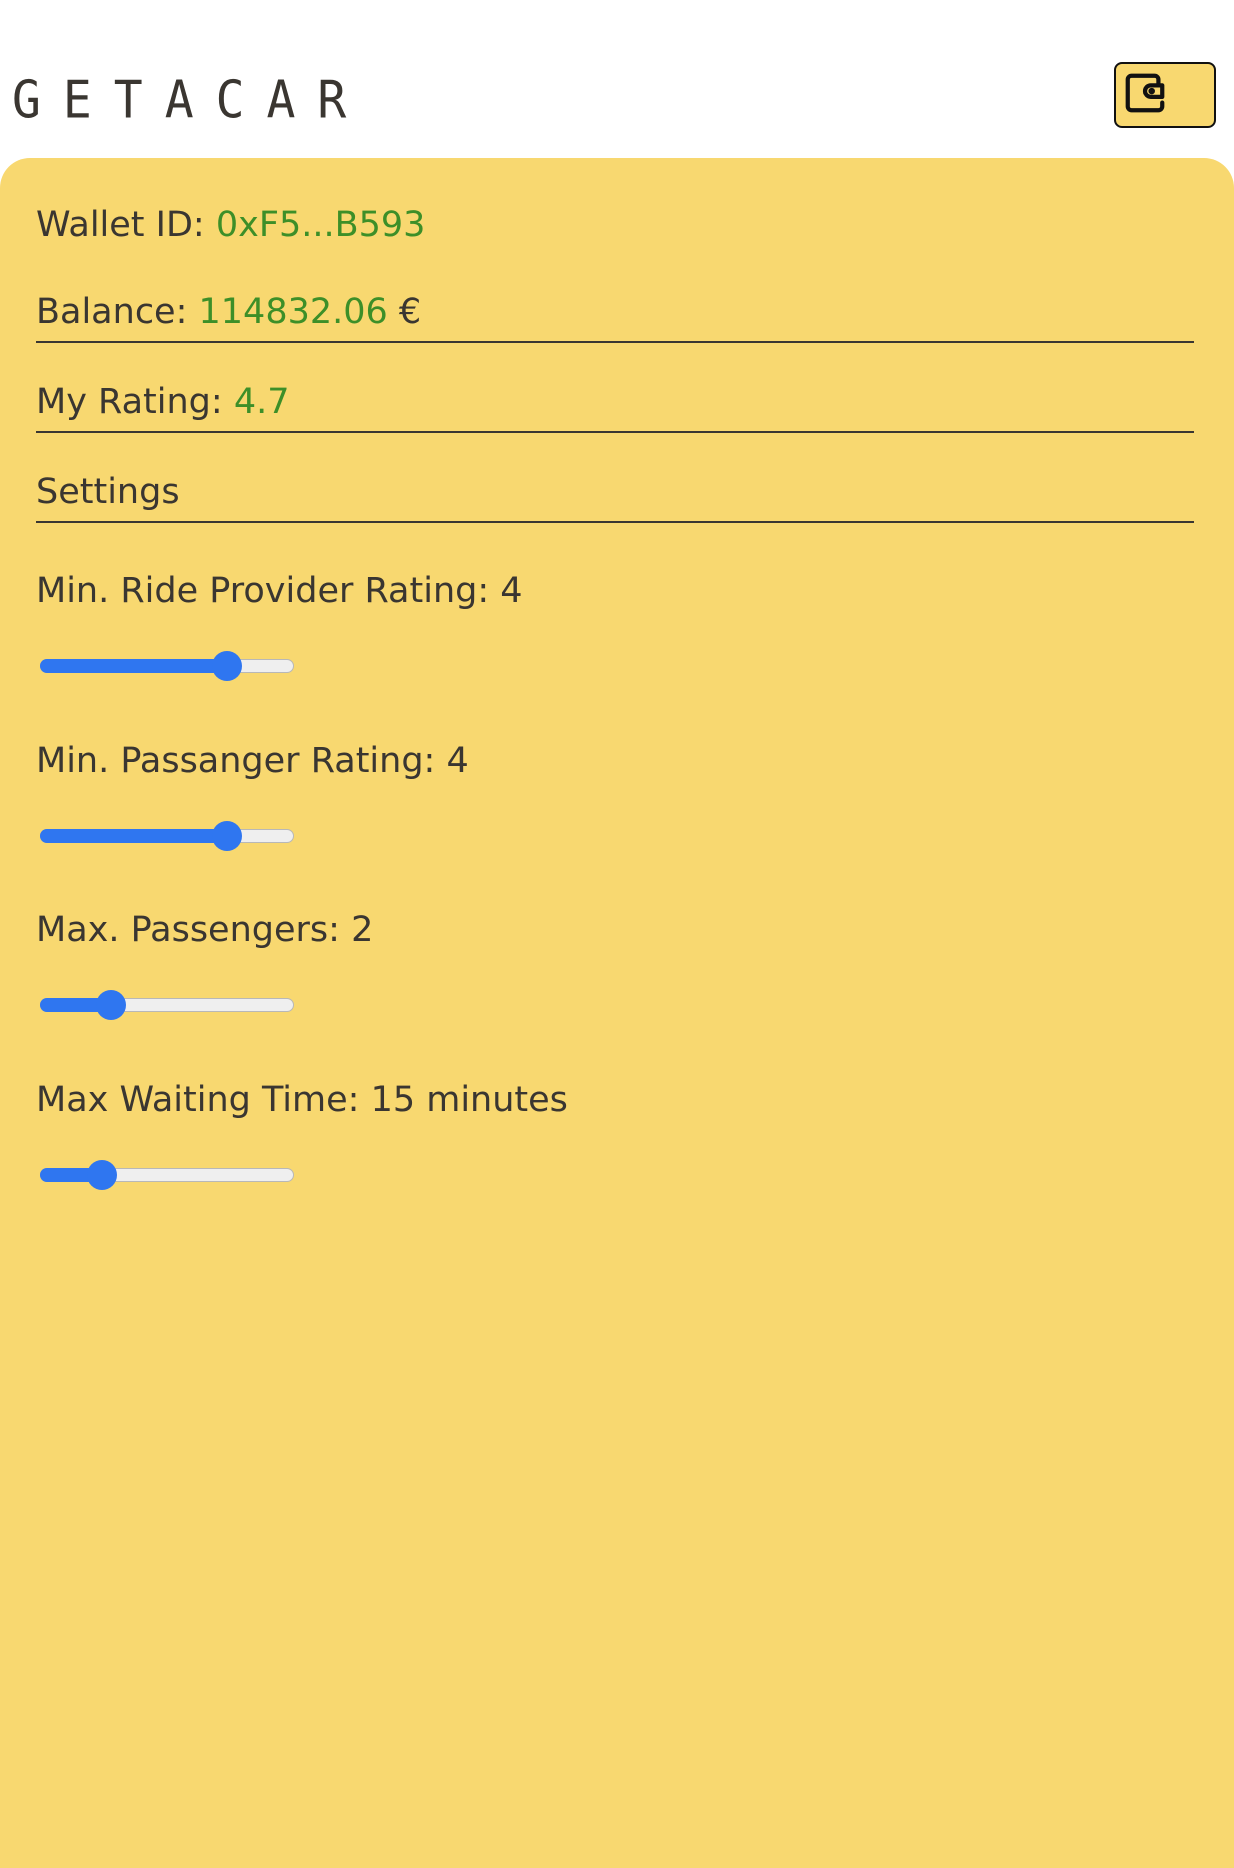 Image resolution: width=1234 pixels, height=1868 pixels. What do you see at coordinates (615, 522) in the screenshot?
I see `settings-divider` at bounding box center [615, 522].